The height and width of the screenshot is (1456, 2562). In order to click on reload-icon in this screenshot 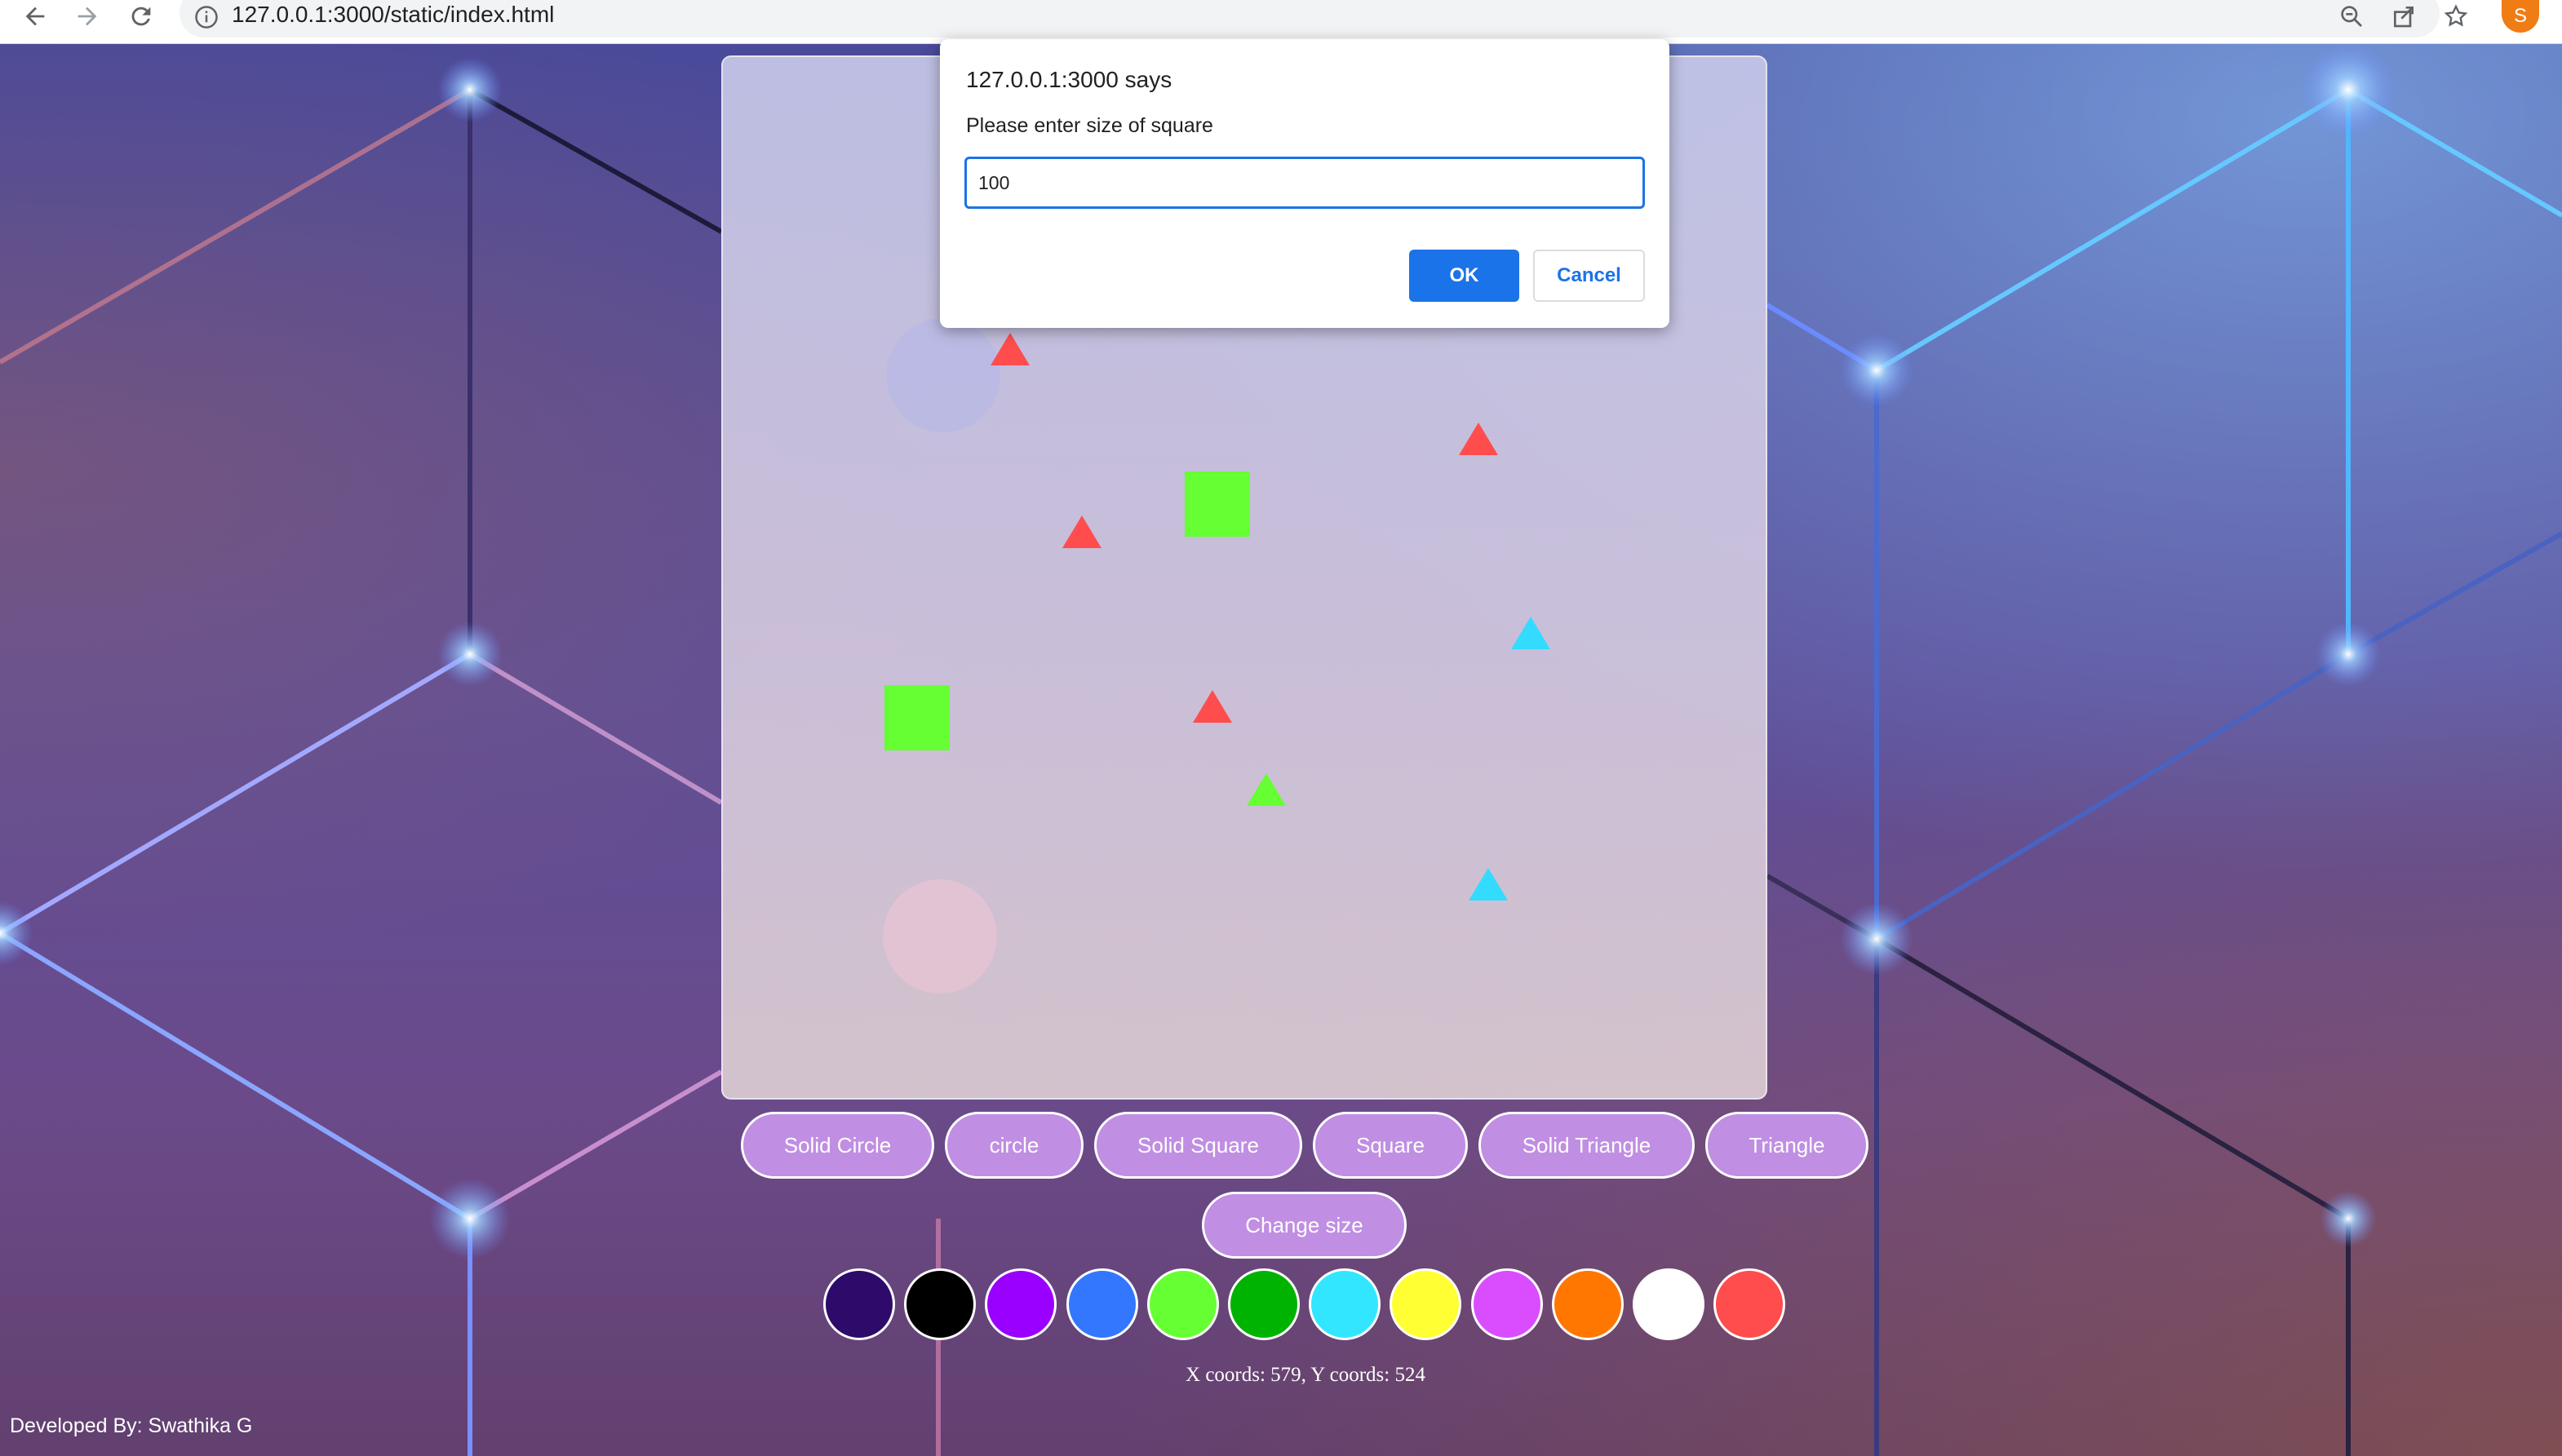, I will do `click(141, 16)`.